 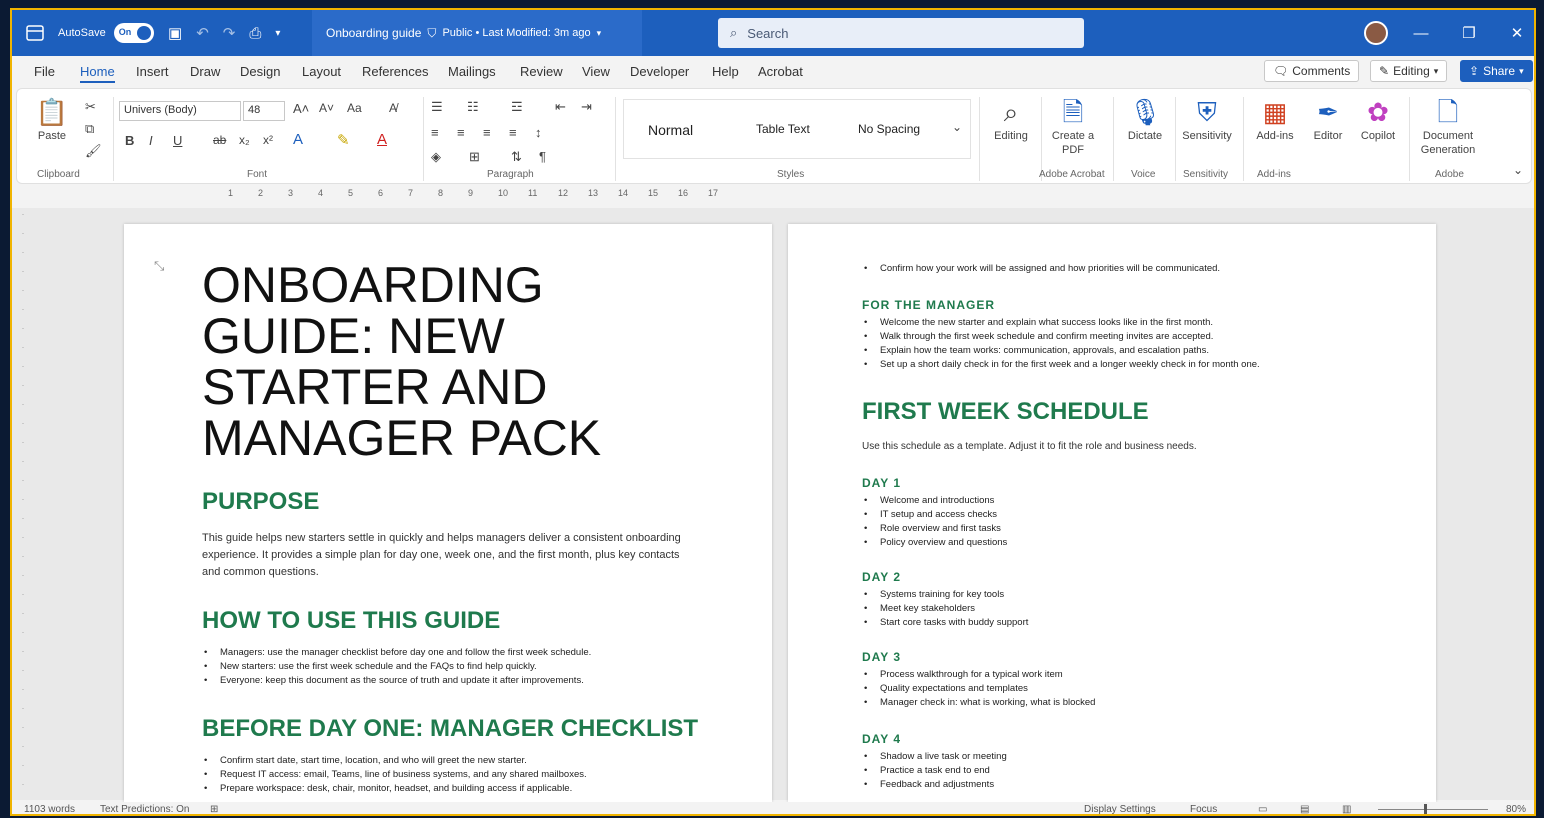 What do you see at coordinates (44, 71) in the screenshot?
I see `tab-file: File` at bounding box center [44, 71].